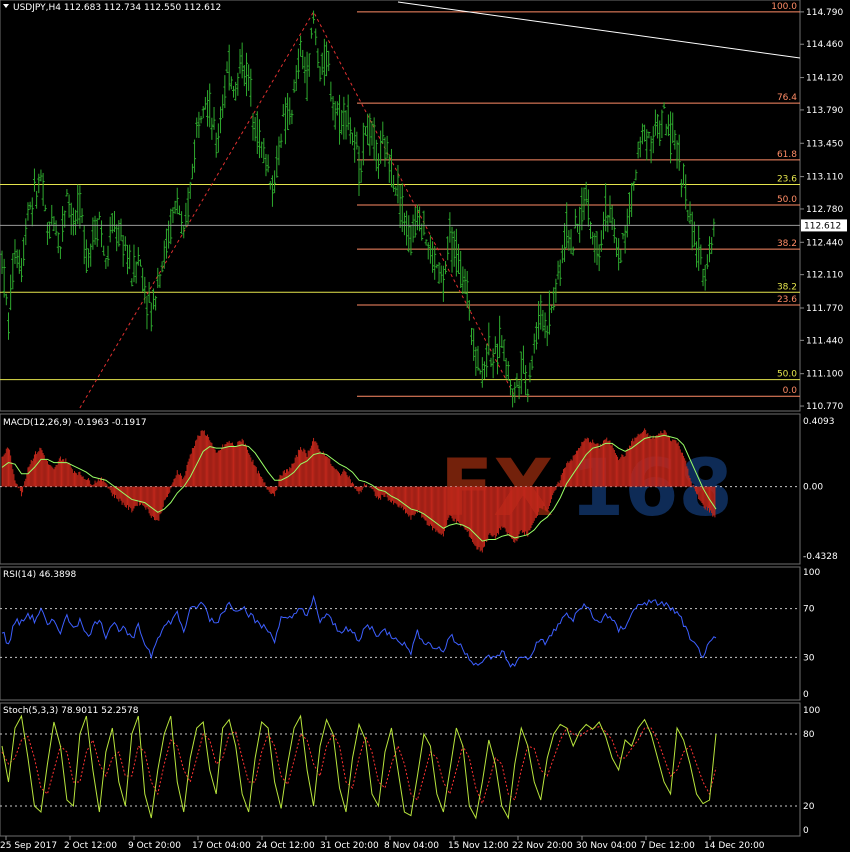 The image size is (850, 852). I want to click on rsi-tick-label: 70, so click(809, 610).